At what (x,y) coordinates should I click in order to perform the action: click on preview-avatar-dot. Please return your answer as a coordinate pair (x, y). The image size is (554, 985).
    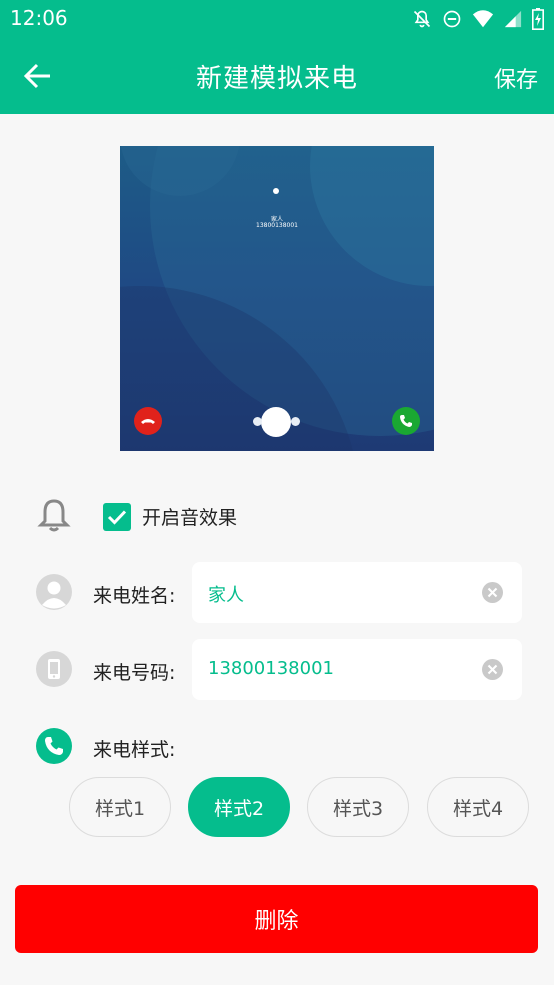
    Looking at the image, I should click on (276, 191).